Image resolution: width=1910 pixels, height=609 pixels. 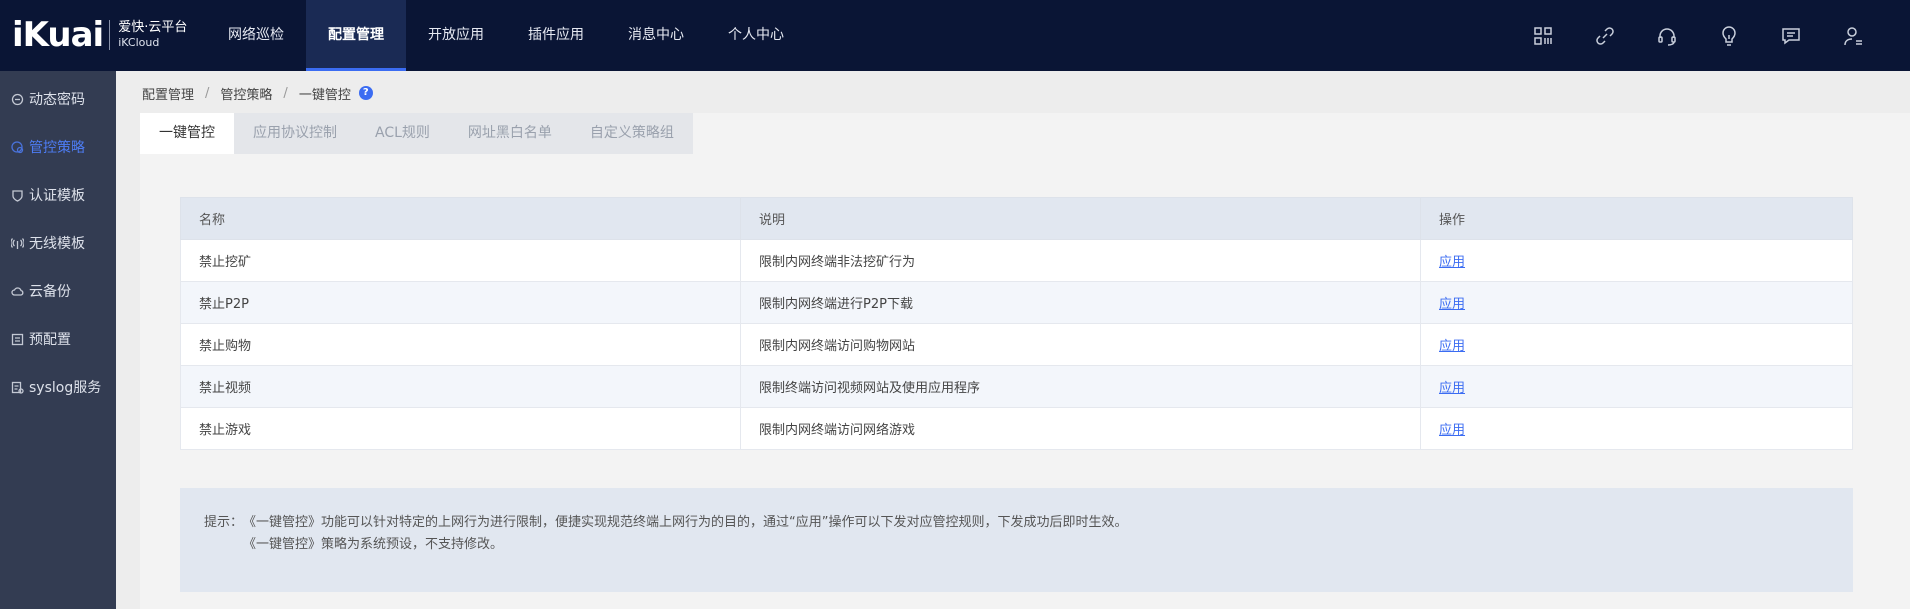 I want to click on cell-name: 禁止游戏, so click(x=460, y=428).